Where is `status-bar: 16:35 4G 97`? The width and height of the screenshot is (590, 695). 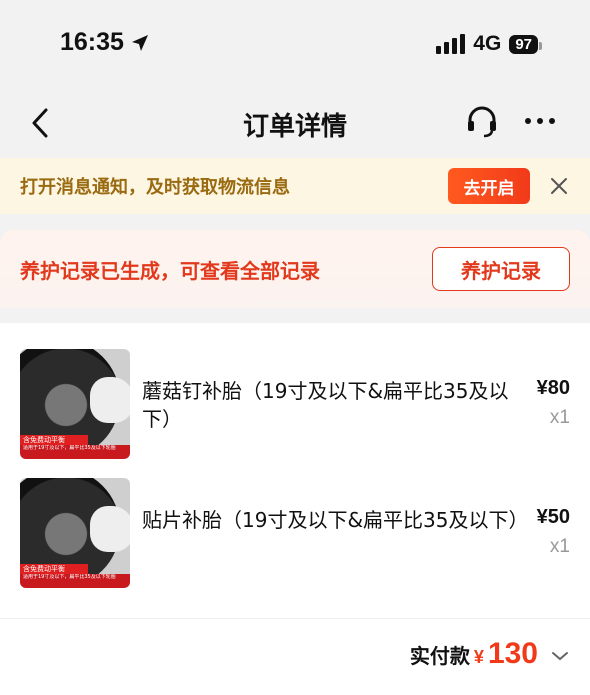
status-bar: 16:35 4G 97 is located at coordinates (295, 44).